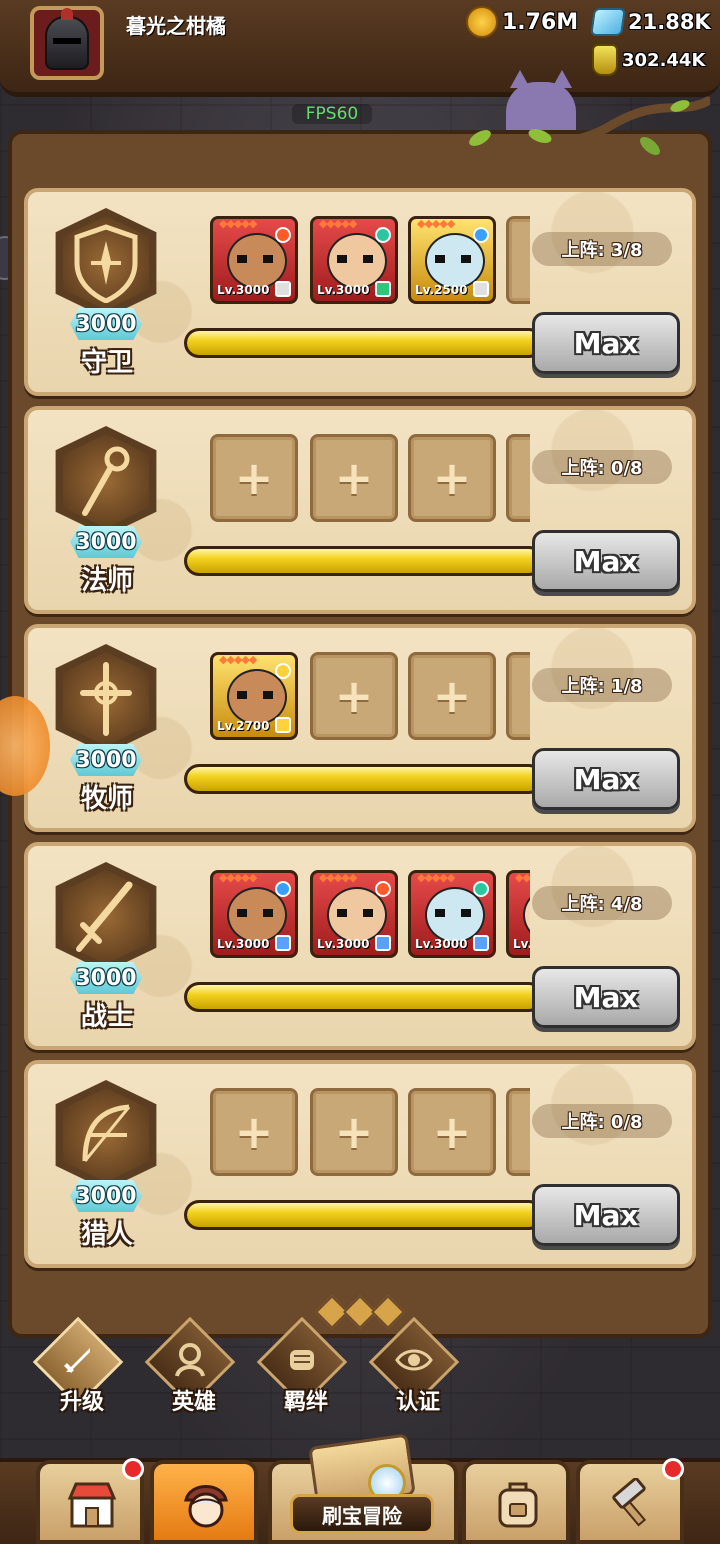 This screenshot has height=1544, width=720. Describe the element at coordinates (417, 1402) in the screenshot. I see `subnav-certify-label: 认证` at that location.